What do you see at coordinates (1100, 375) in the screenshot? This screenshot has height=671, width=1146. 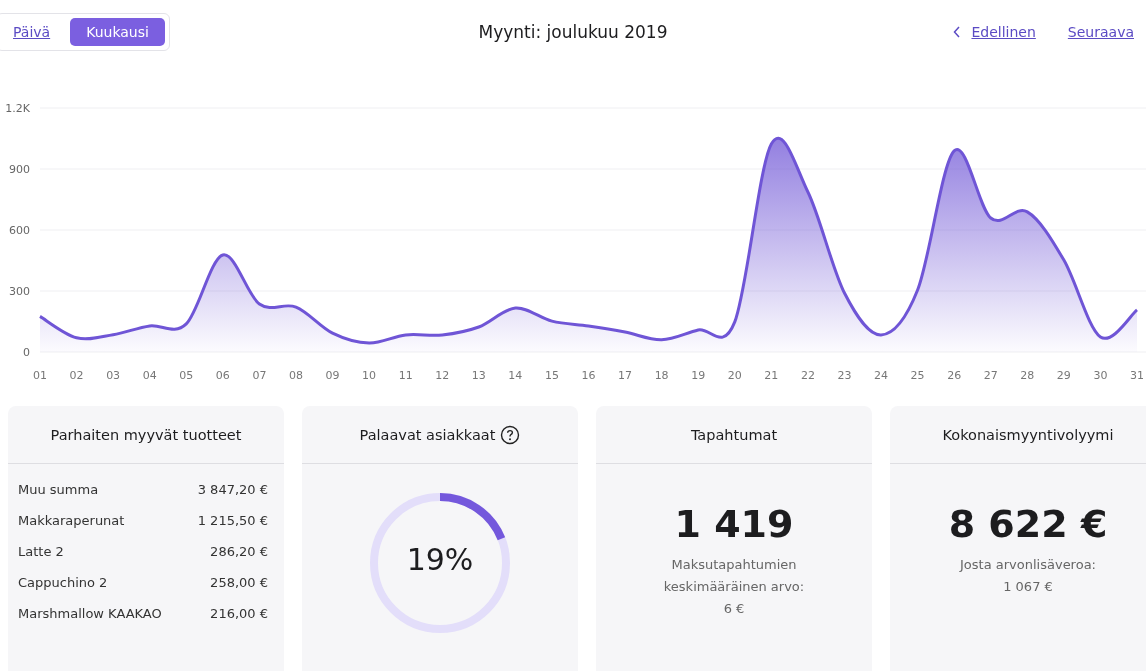 I see `x-axis-label: 30` at bounding box center [1100, 375].